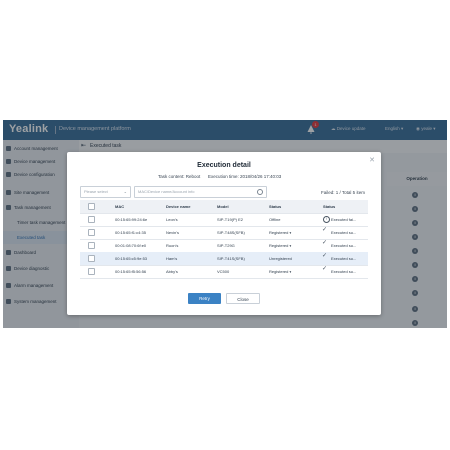  Describe the element at coordinates (178, 206) in the screenshot. I see `column-header: Device name` at that location.